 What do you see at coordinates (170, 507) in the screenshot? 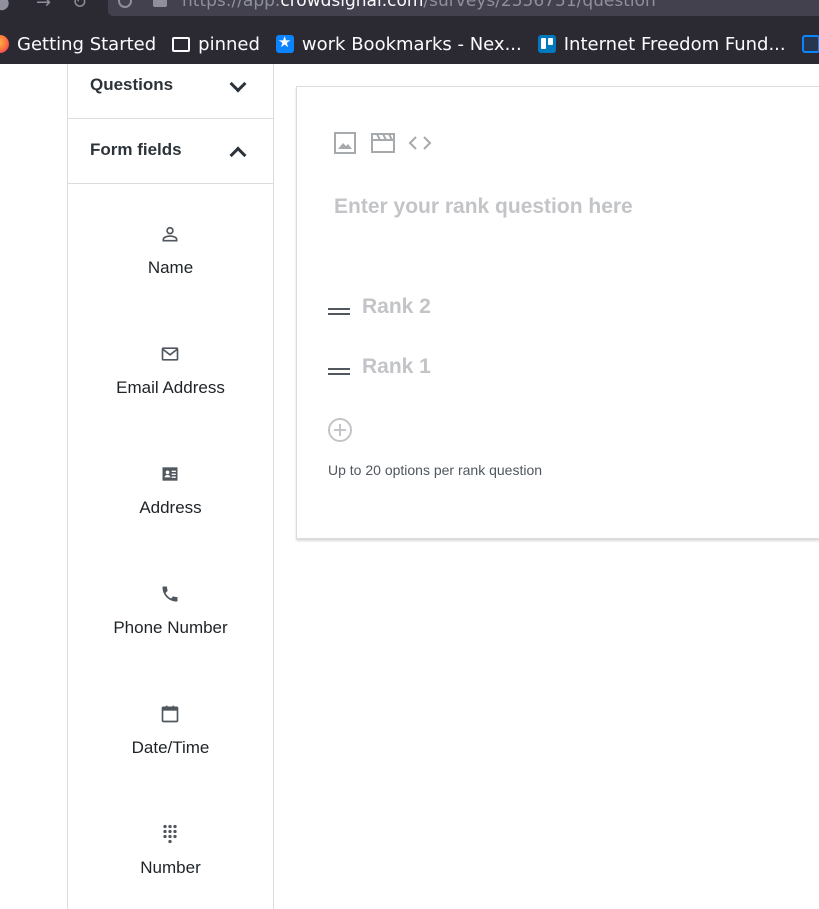
I see `field-label: Address` at bounding box center [170, 507].